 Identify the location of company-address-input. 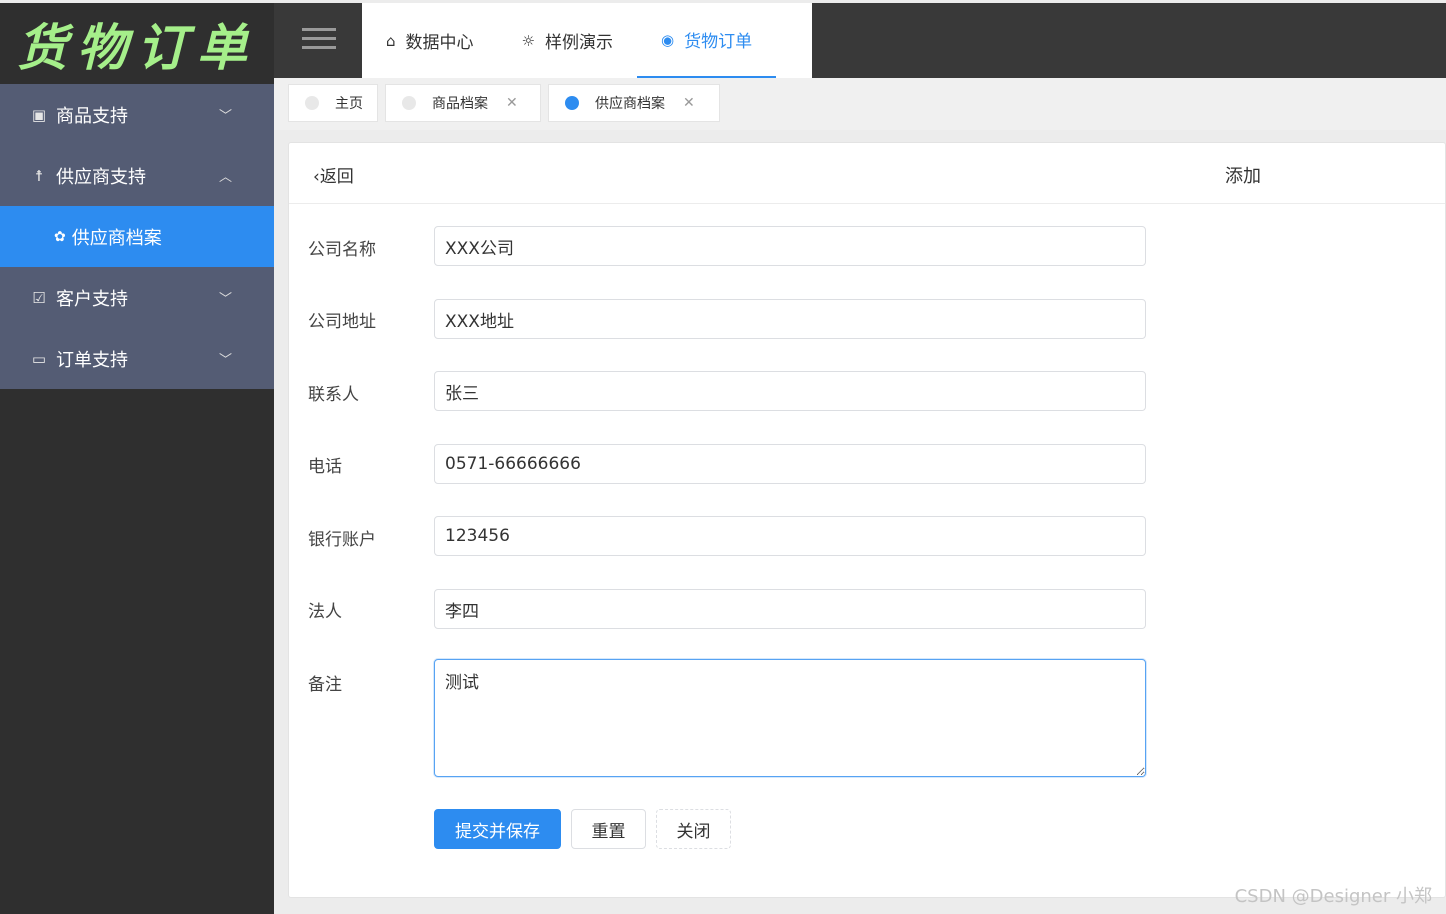
(790, 319).